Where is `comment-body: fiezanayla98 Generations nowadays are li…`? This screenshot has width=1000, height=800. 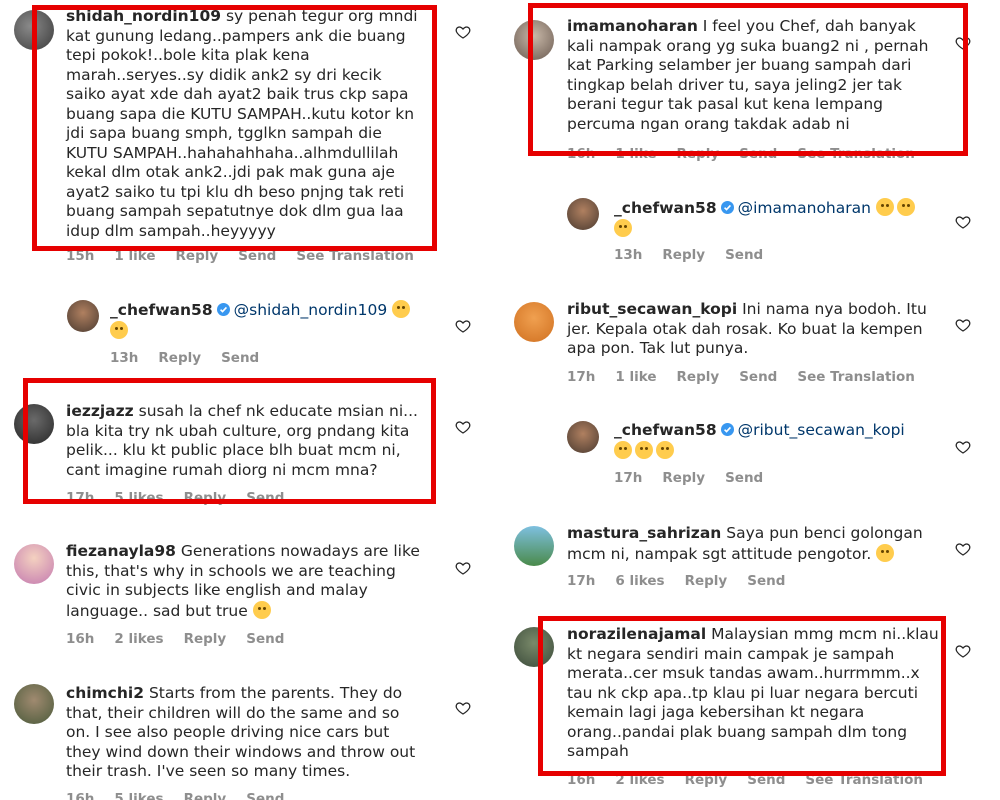
comment-body: fiezanayla98 Generations nowadays are li… is located at coordinates (246, 581).